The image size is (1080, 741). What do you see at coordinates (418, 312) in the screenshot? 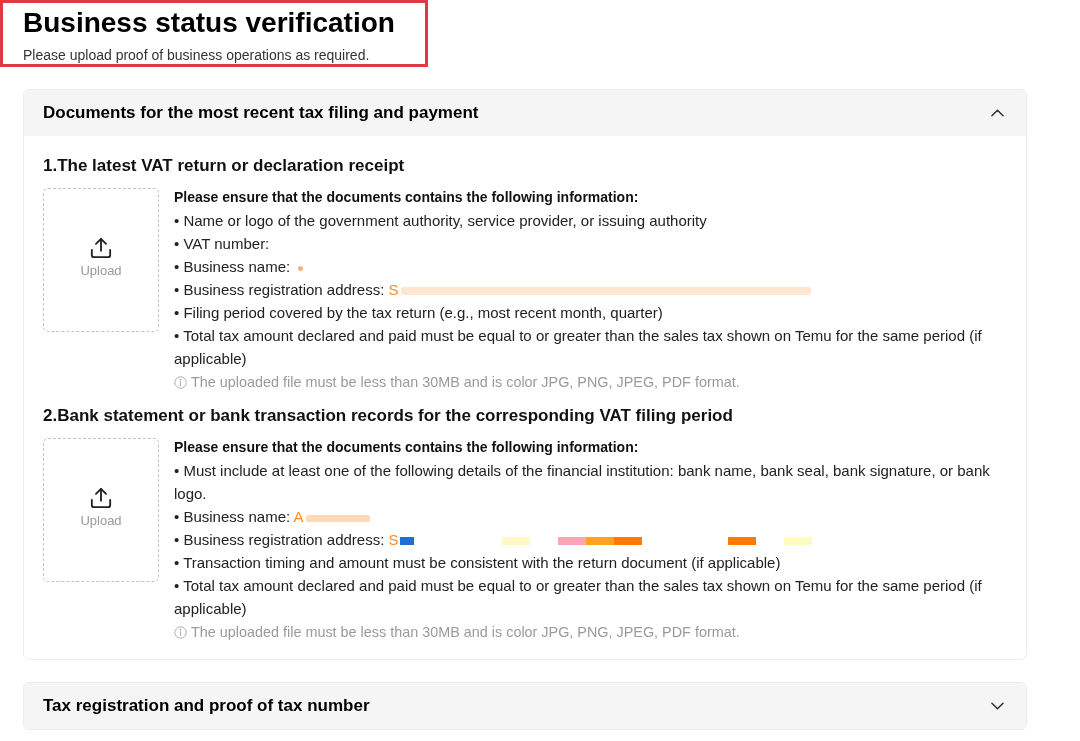
I see `requirement-text: • Filing period covered by the tax return (e.g., most recent month, quarter)` at bounding box center [418, 312].